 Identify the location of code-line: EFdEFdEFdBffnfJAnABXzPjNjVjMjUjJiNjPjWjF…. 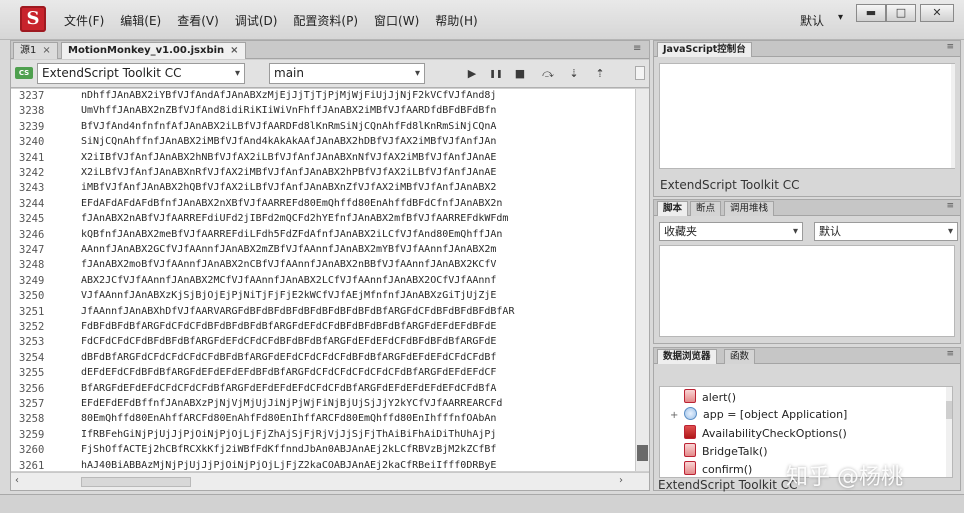
(292, 403).